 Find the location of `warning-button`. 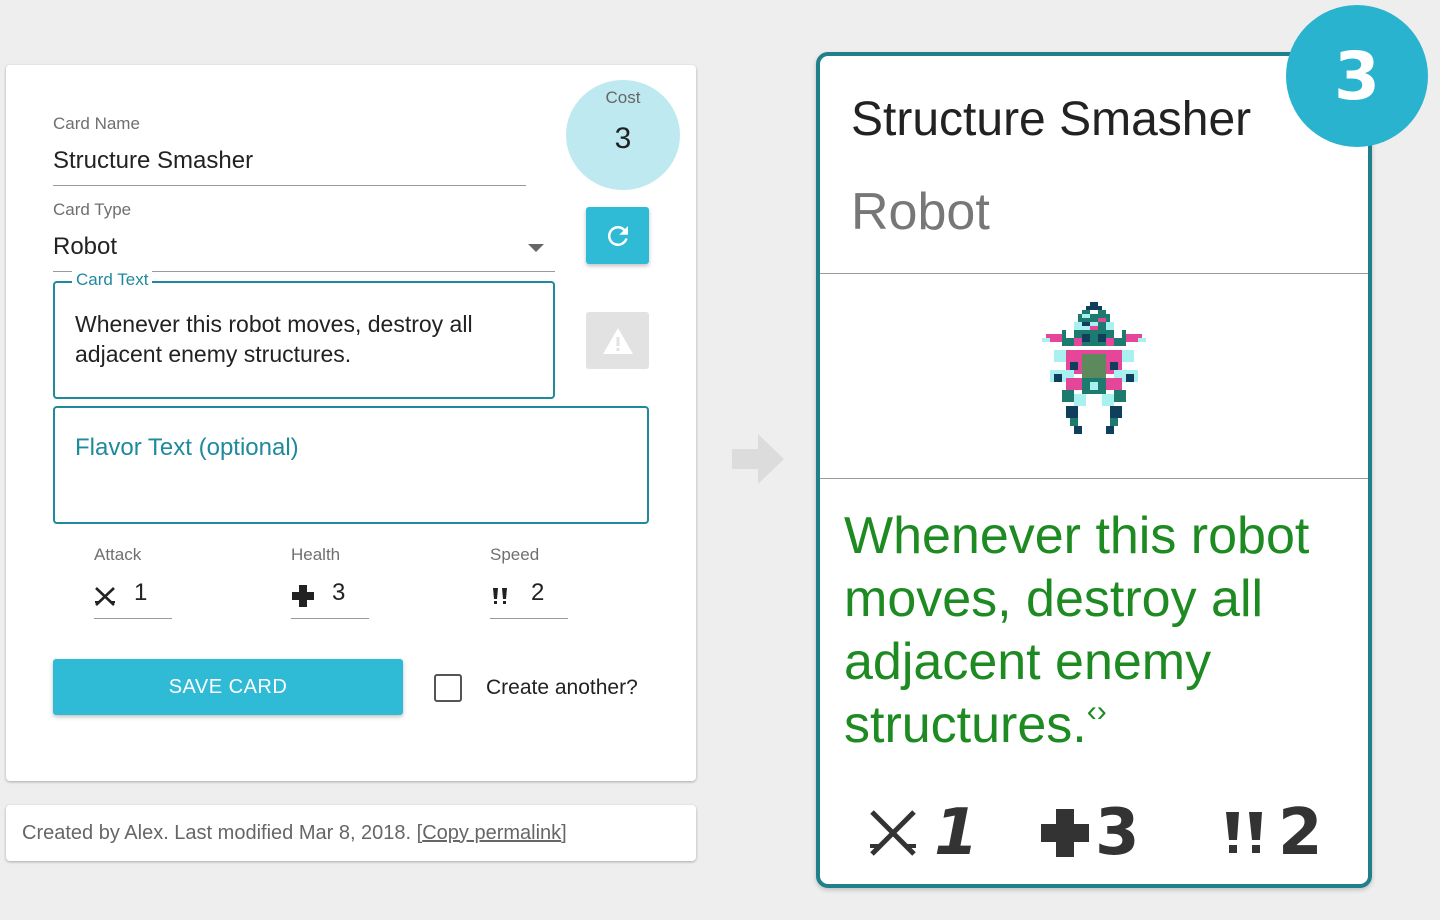

warning-button is located at coordinates (617, 340).